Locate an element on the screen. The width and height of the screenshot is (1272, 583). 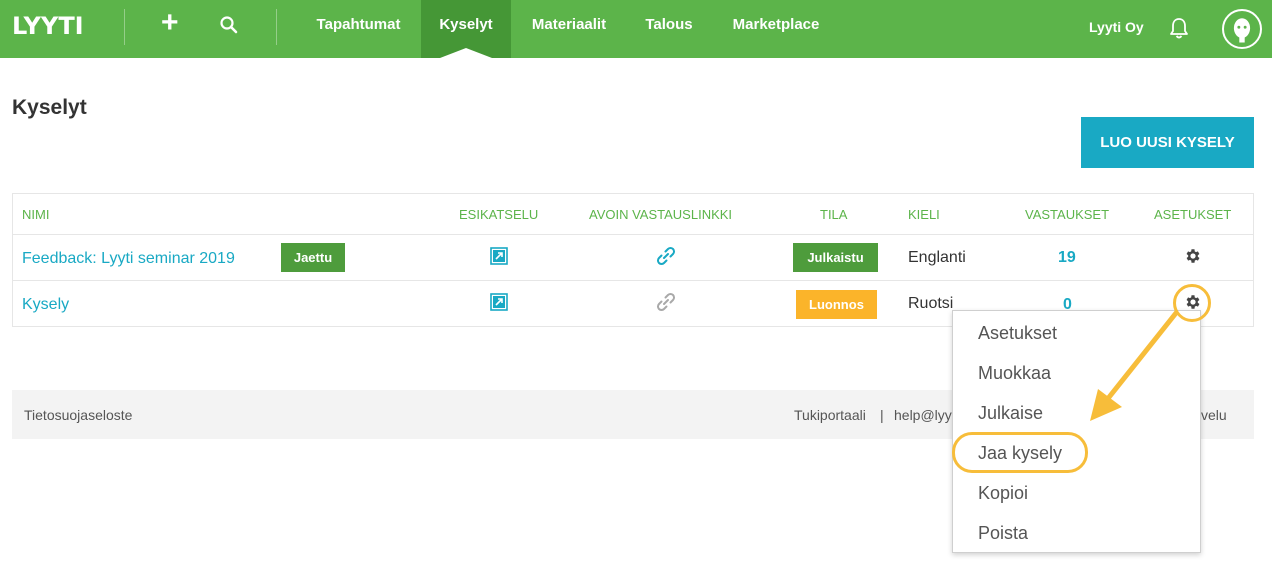
column-header-preview: ESIKATSELU is located at coordinates (499, 214).